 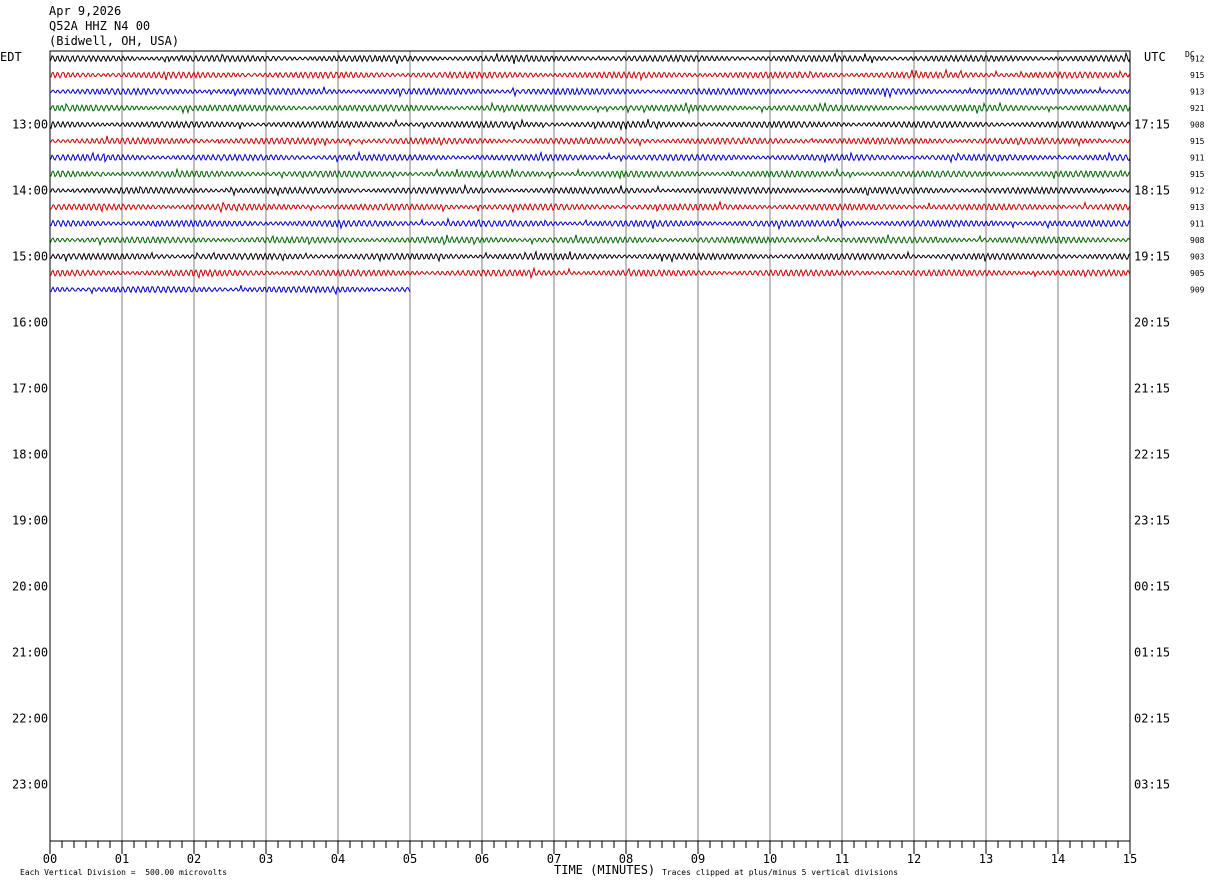 What do you see at coordinates (1152, 587) in the screenshot?
I see `right-hour-label: 00:15` at bounding box center [1152, 587].